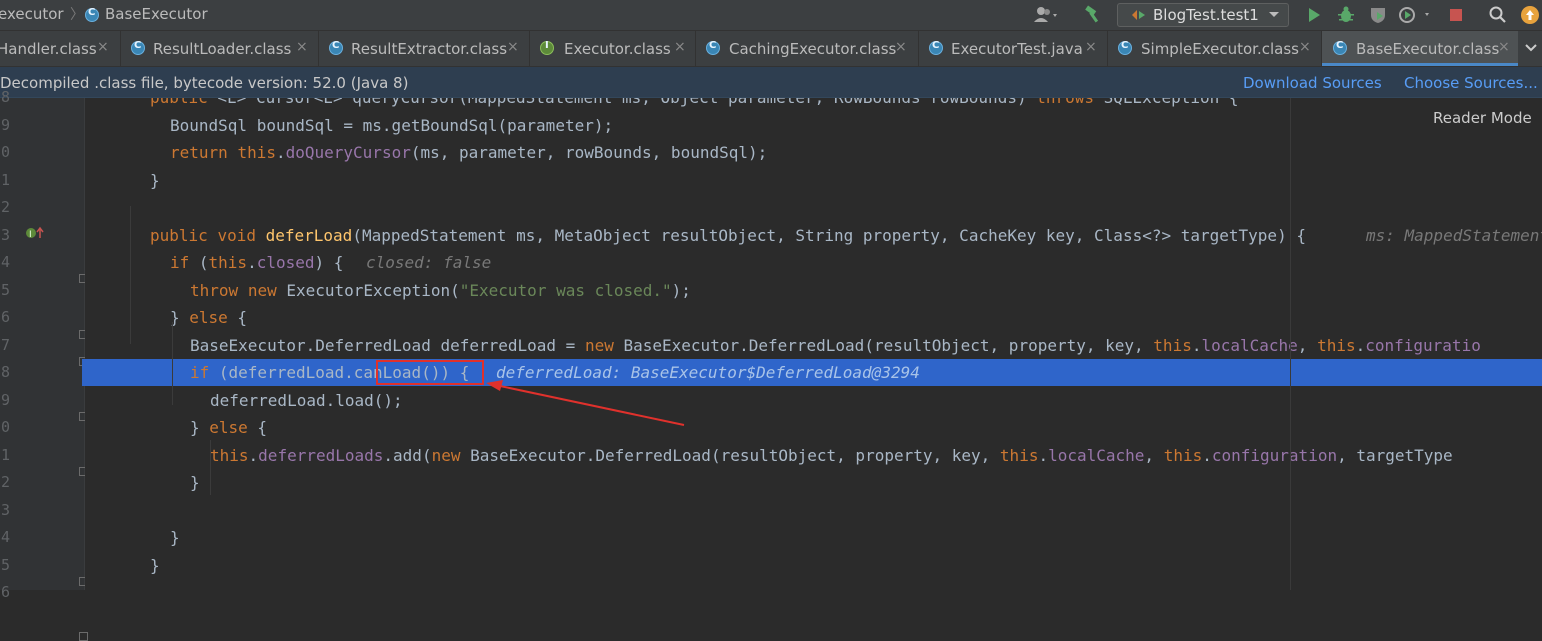 This screenshot has height=641, width=1542. I want to click on stop-icon, so click(1456, 15).